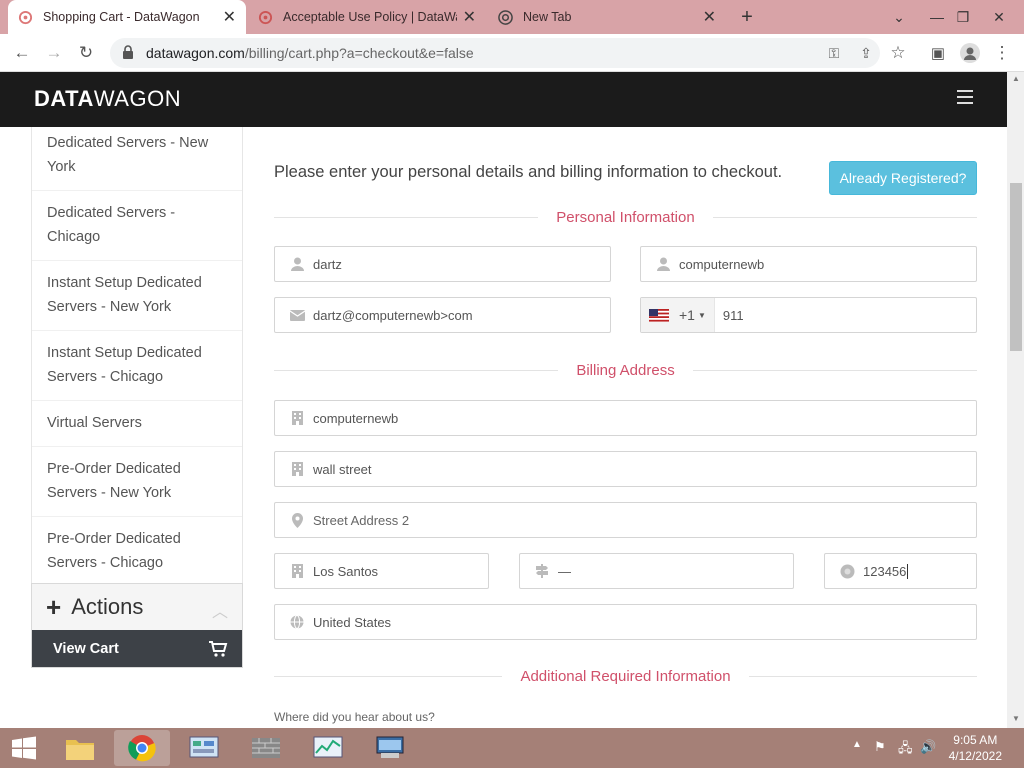  What do you see at coordinates (80, 748) in the screenshot?
I see `file-explorer-icon` at bounding box center [80, 748].